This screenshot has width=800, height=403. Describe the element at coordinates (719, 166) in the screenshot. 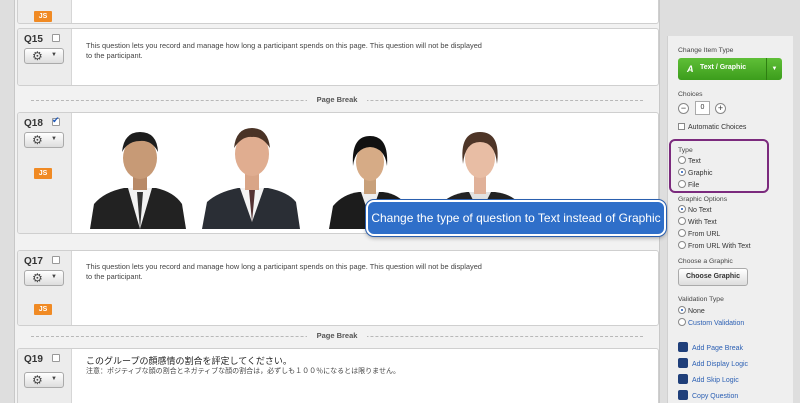

I see `type-highlight-box` at that location.